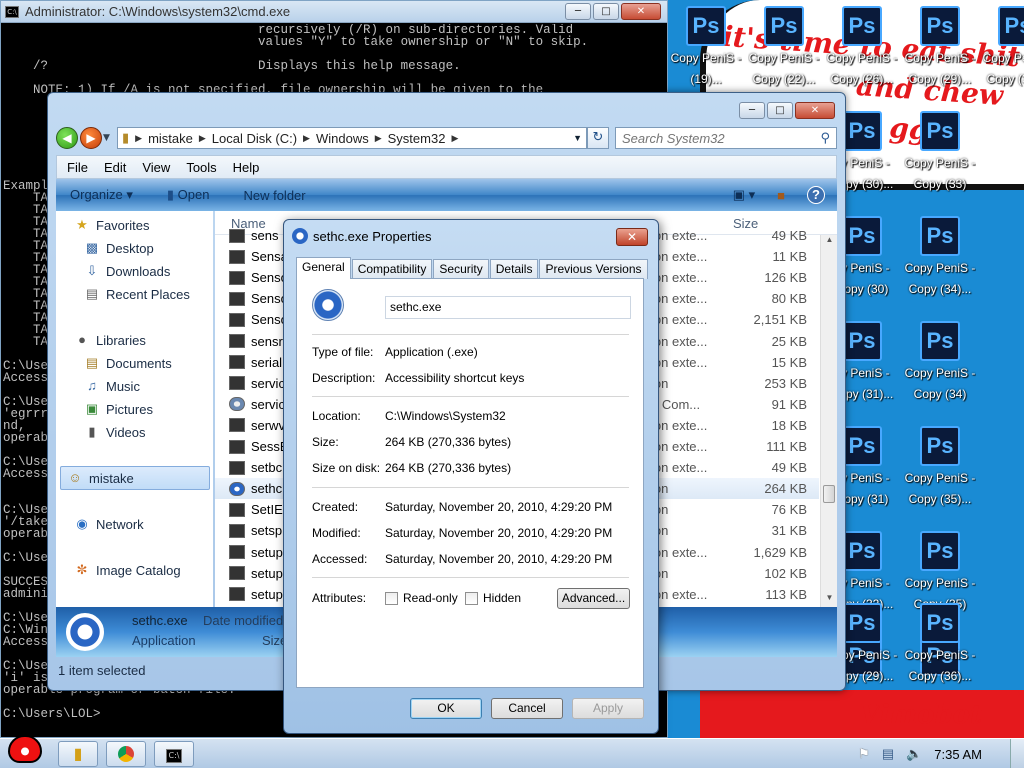 The height and width of the screenshot is (768, 1024). Describe the element at coordinates (111, 225) in the screenshot. I see `nav-favorites: ★ Favorites` at that location.